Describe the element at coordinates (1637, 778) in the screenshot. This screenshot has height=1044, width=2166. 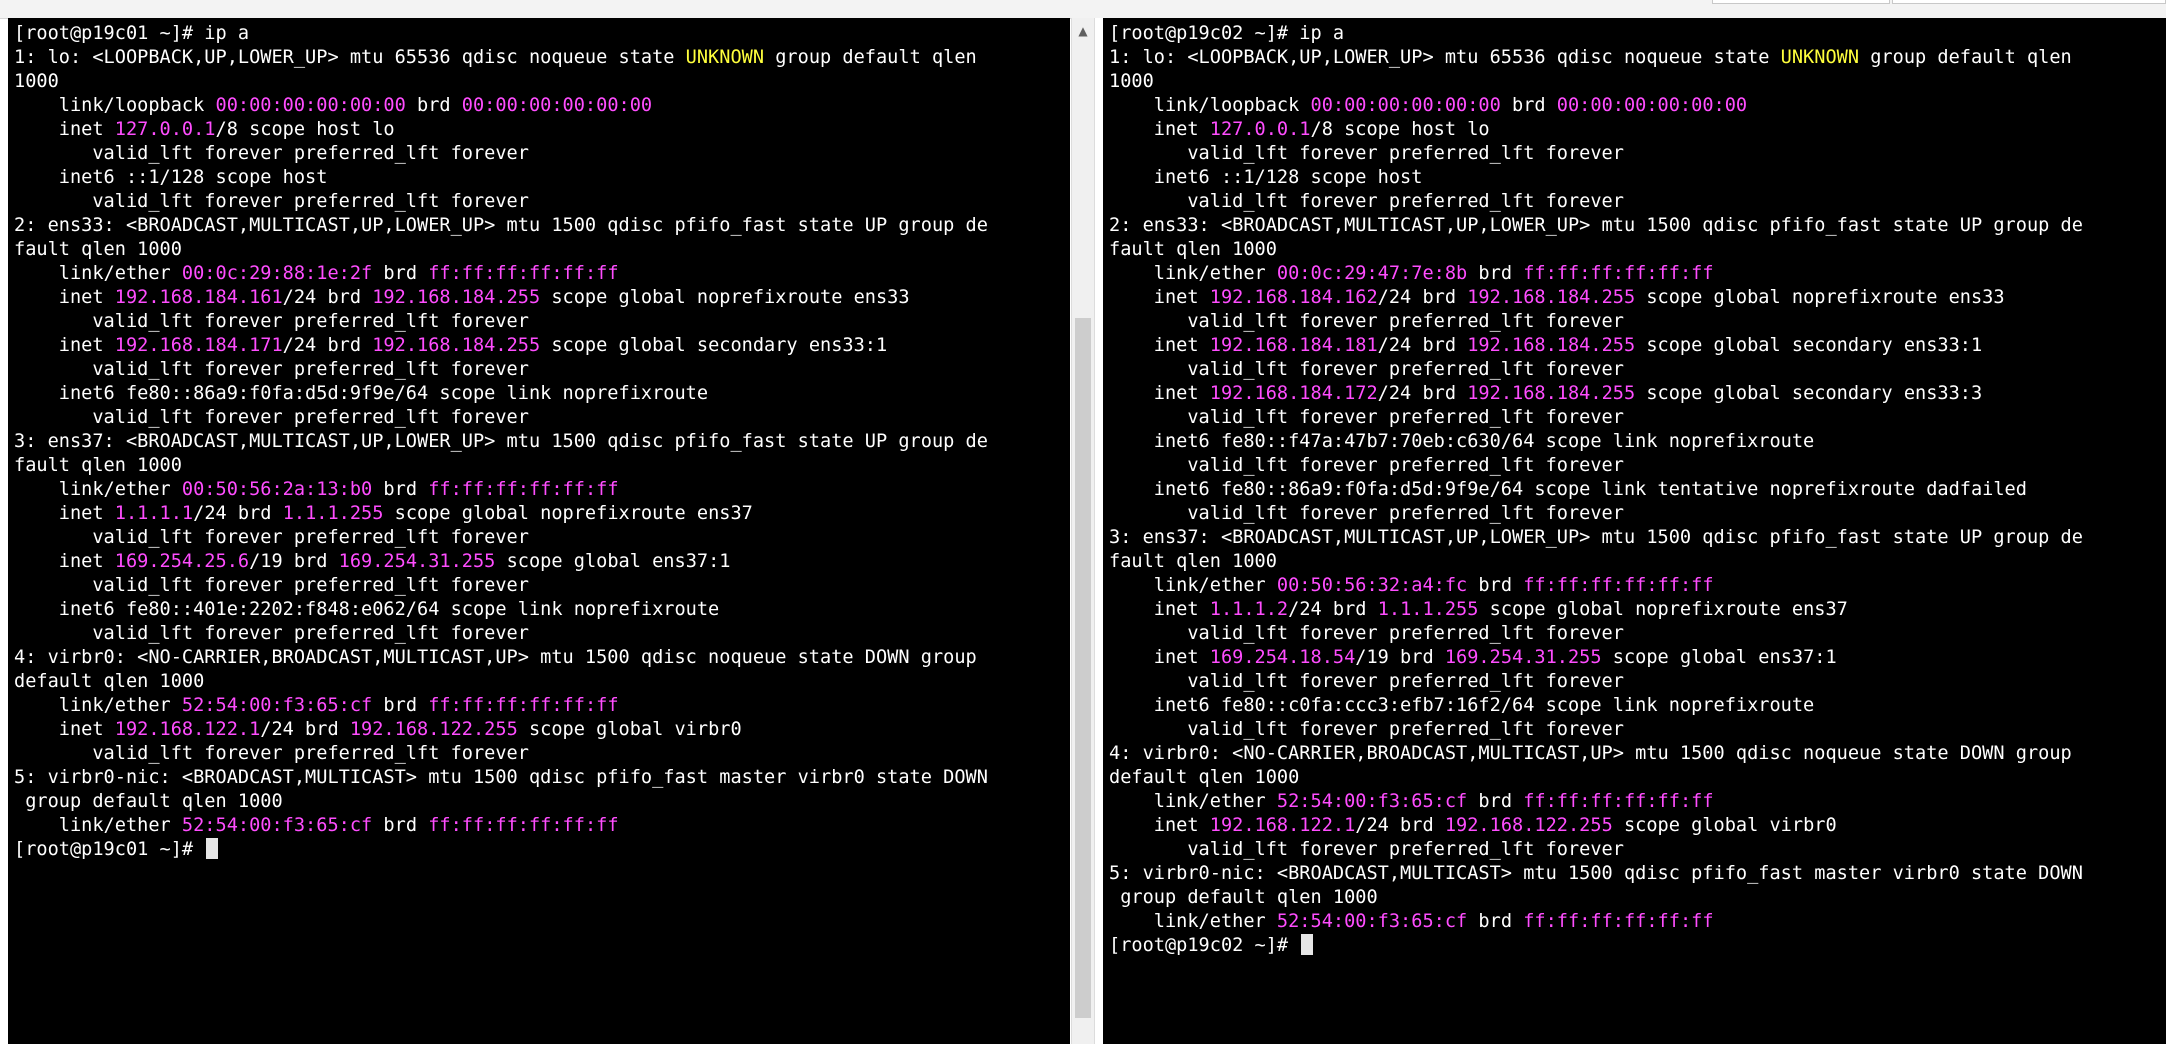
I see `terminal-line: default qlen 1000` at that location.